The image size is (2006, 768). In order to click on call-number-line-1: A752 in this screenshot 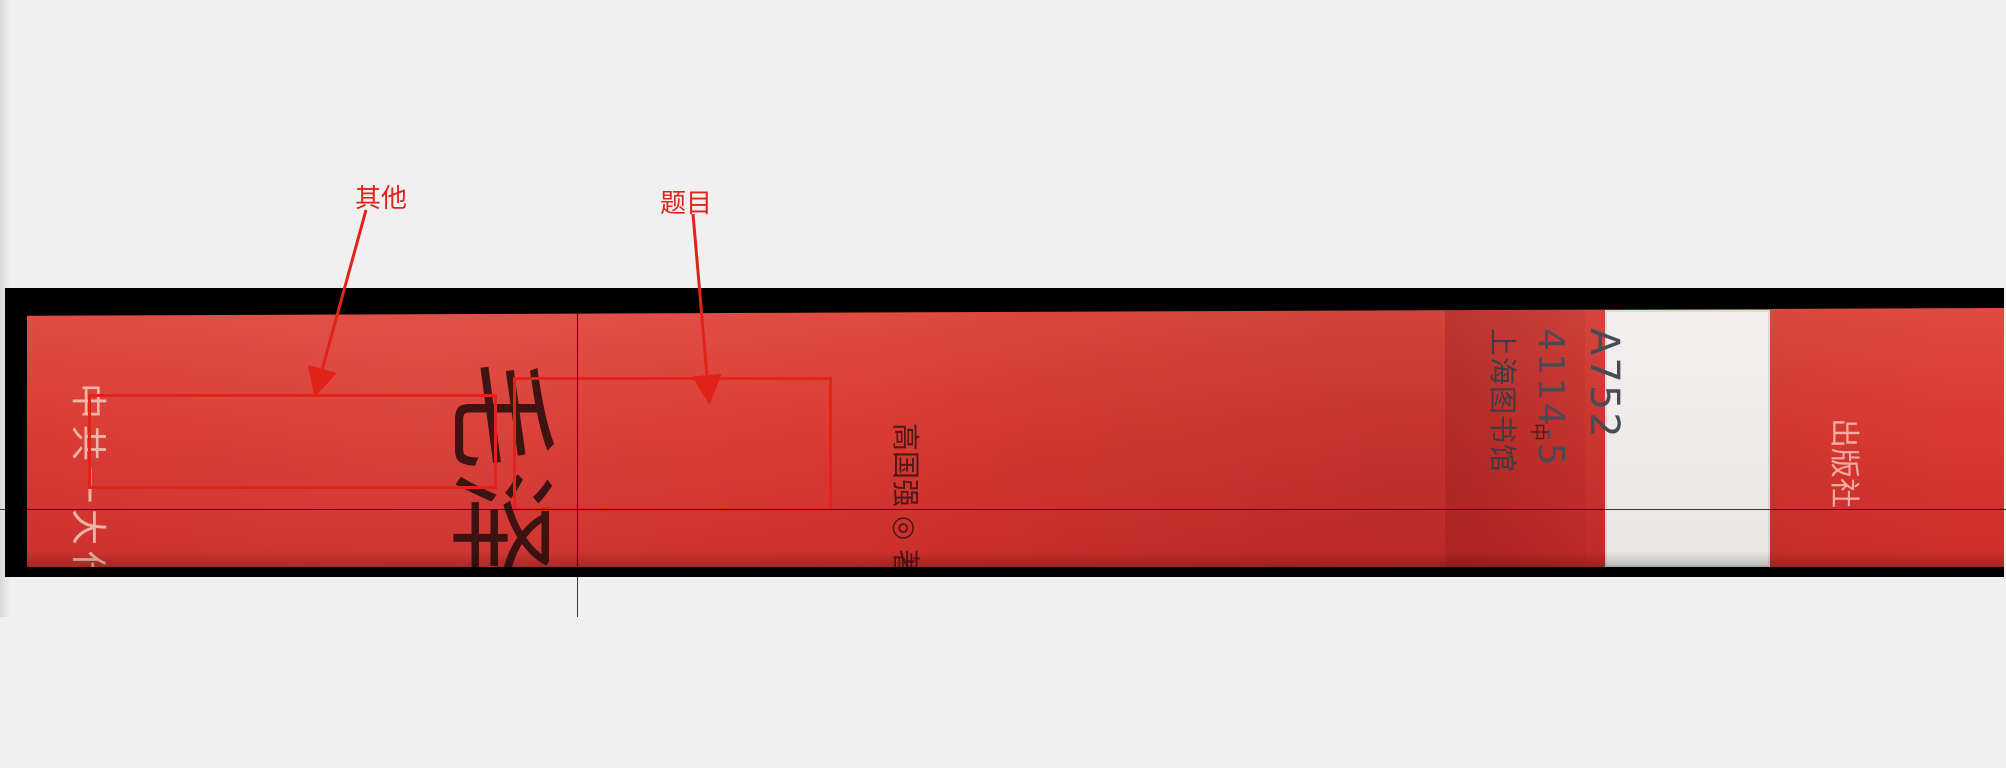, I will do `click(1604, 384)`.